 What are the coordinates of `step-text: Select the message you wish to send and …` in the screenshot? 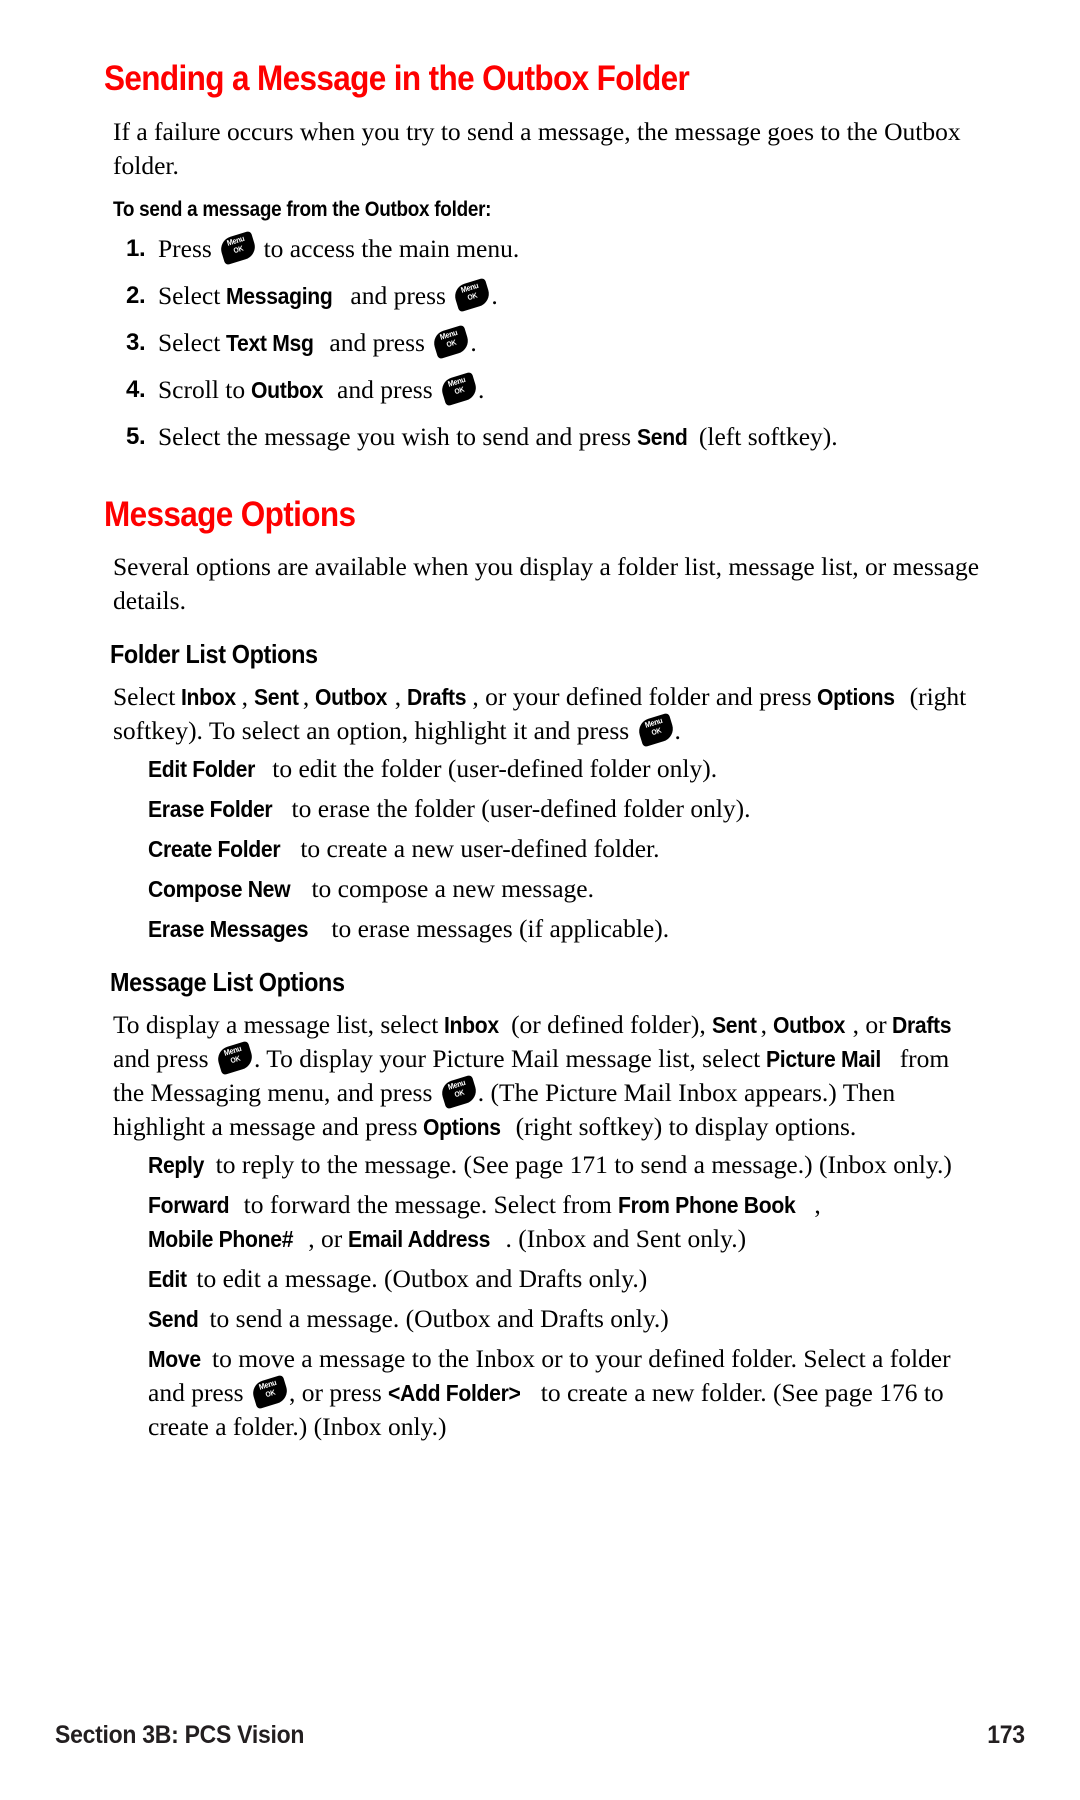 It's located at (398, 436).